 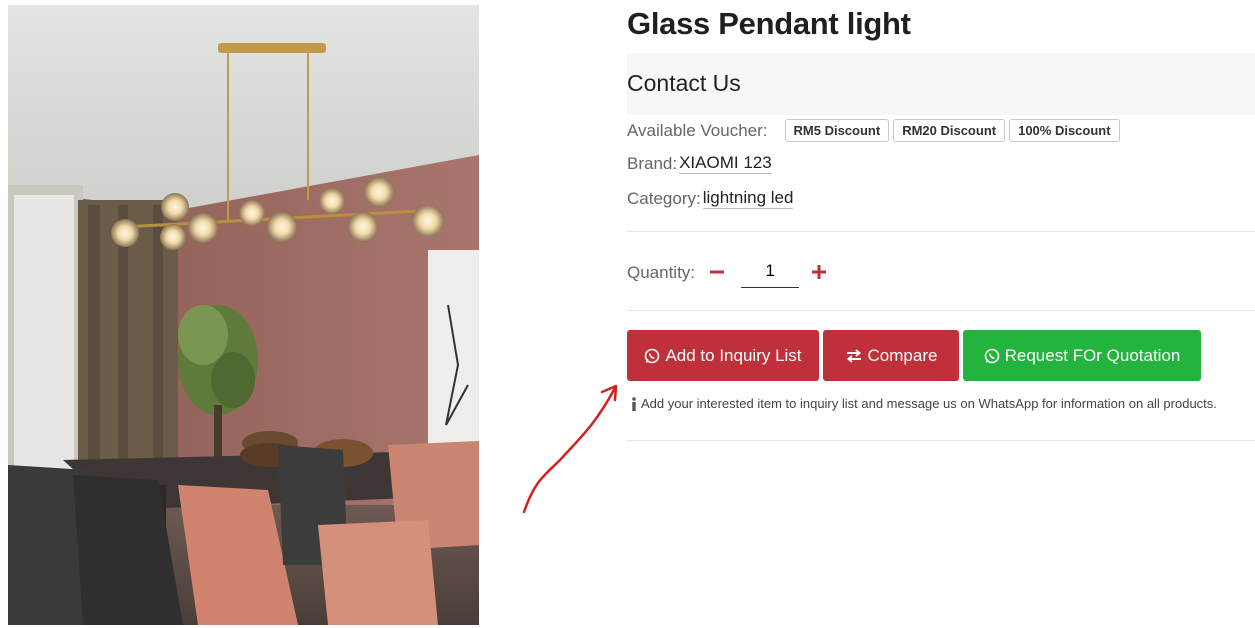 I want to click on quantity-label: Quantity:, so click(x=661, y=272).